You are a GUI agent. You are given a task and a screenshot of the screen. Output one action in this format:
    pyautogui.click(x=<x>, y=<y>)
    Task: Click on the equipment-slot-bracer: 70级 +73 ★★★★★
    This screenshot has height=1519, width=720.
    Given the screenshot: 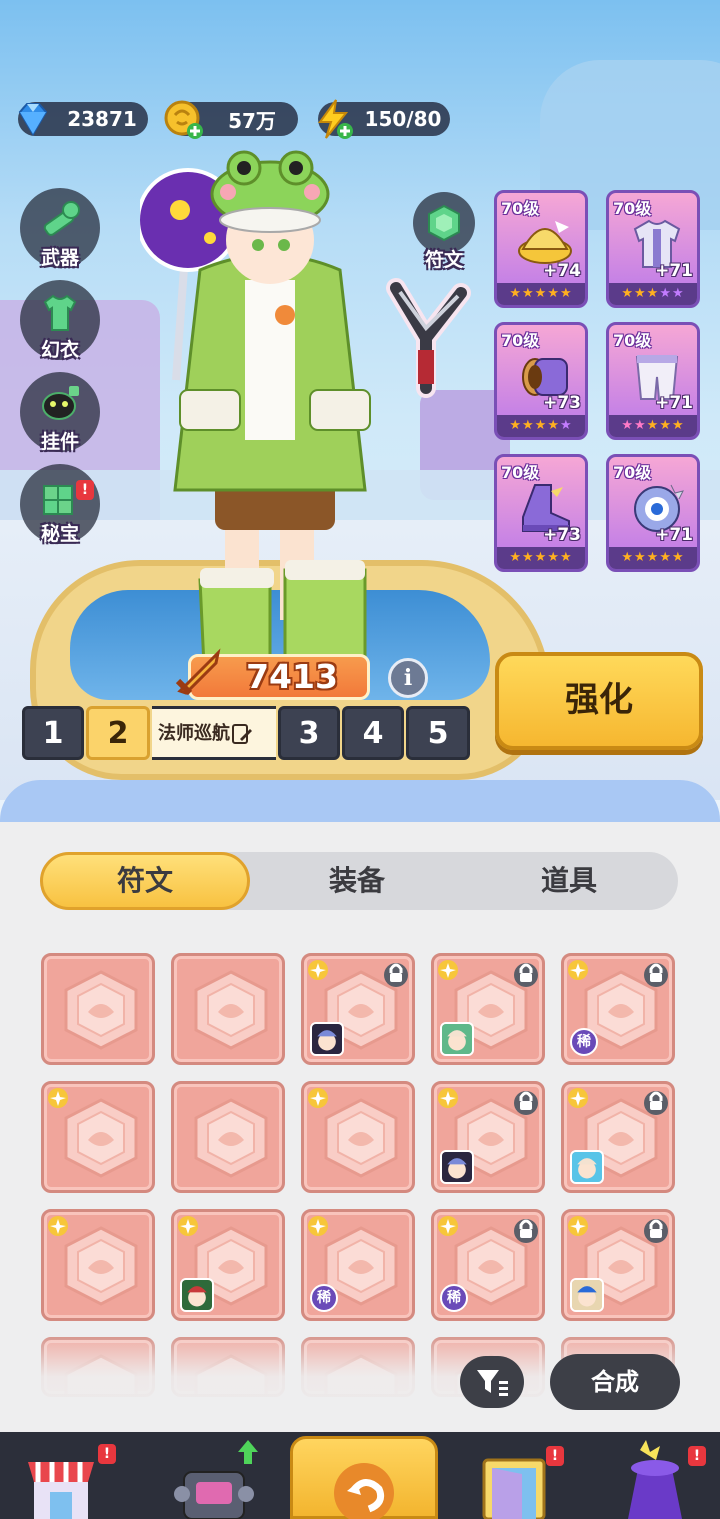 What is the action you would take?
    pyautogui.click(x=541, y=381)
    